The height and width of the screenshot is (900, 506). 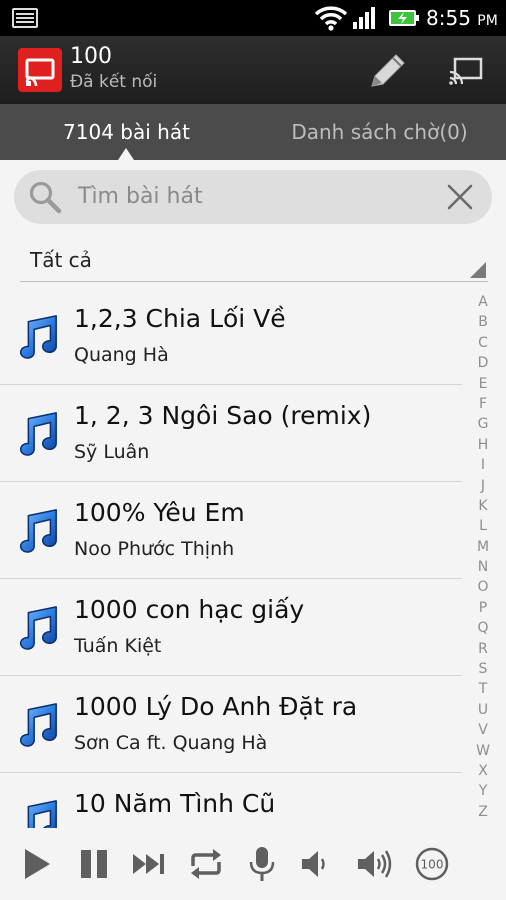 I want to click on edit-icon, so click(x=388, y=70).